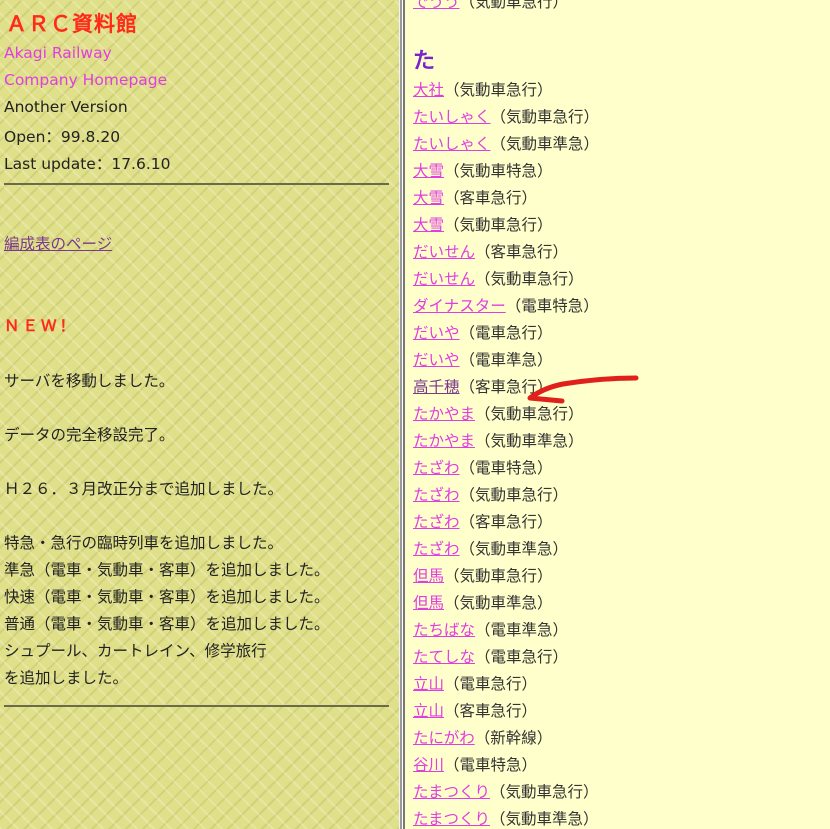  I want to click on train-list-item: たてしな（電車急行）, so click(506, 659).